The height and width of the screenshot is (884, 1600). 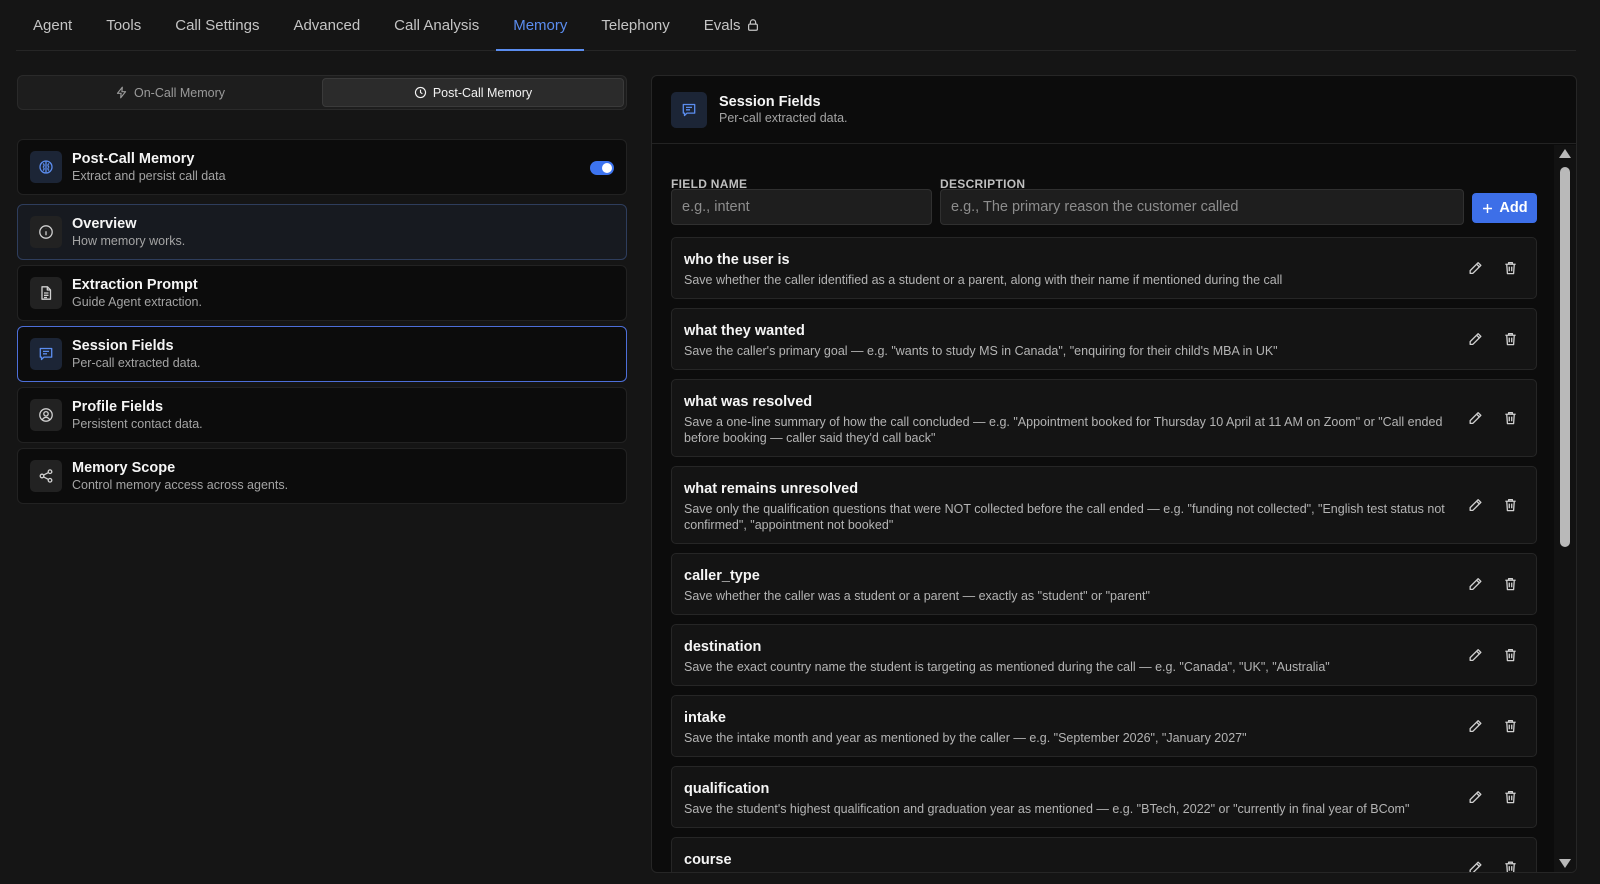 I want to click on tab-agent: Agent, so click(x=52, y=25).